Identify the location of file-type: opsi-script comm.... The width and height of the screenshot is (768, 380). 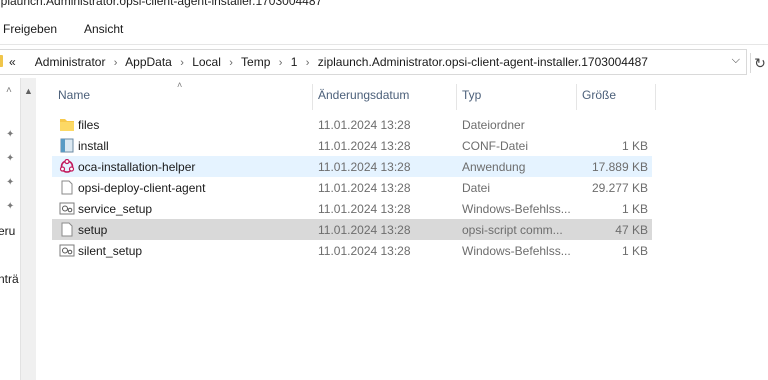
(512, 230).